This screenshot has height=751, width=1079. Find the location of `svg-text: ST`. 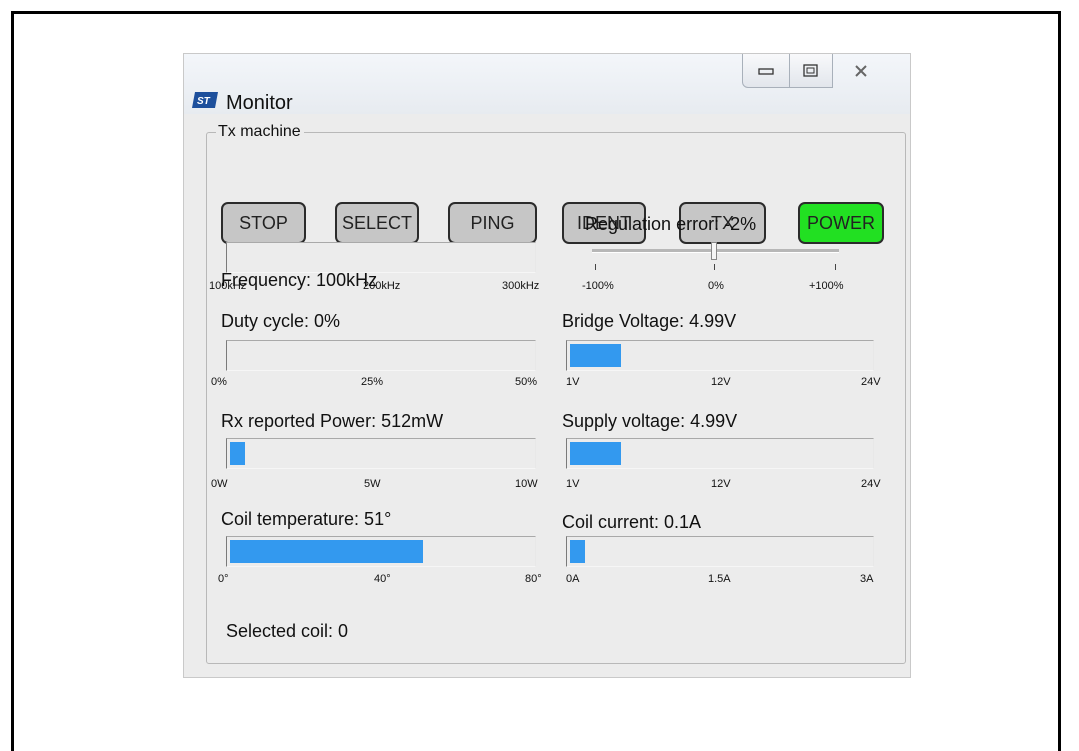

svg-text: ST is located at coordinates (204, 101).